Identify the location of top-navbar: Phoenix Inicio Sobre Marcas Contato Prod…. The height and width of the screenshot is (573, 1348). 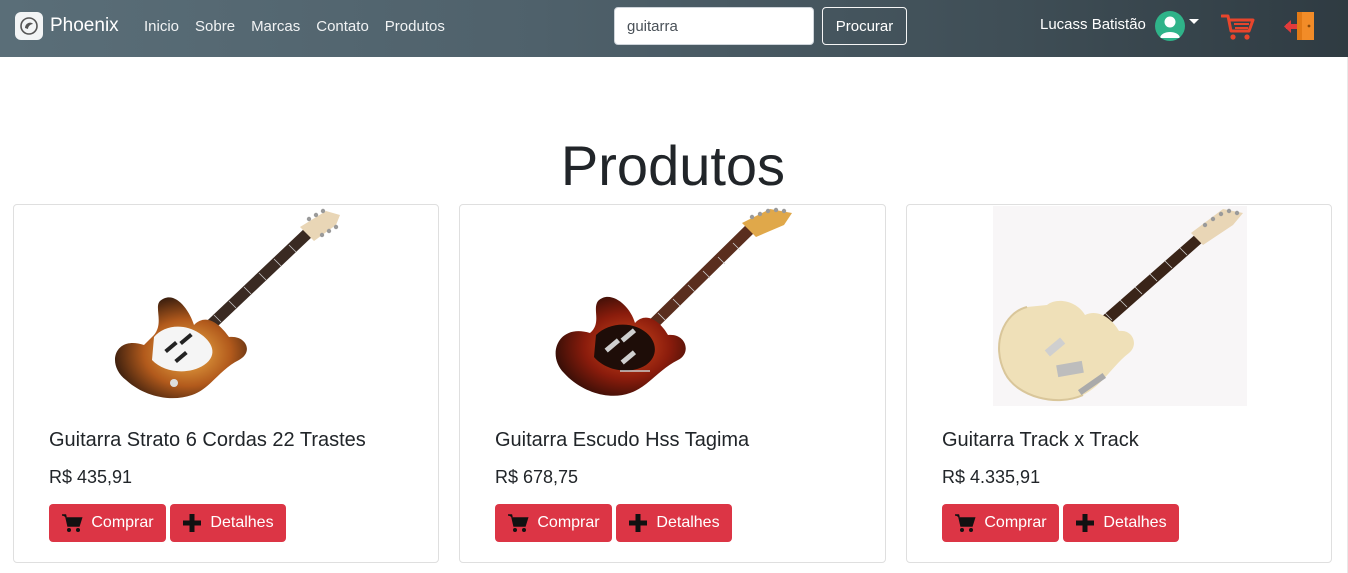
(674, 28).